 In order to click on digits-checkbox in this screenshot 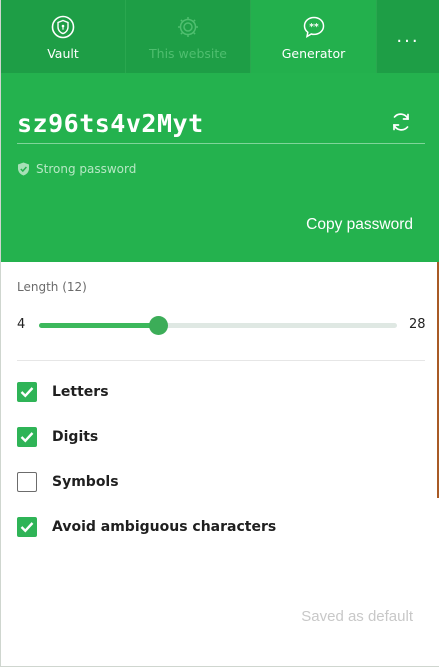, I will do `click(27, 437)`.